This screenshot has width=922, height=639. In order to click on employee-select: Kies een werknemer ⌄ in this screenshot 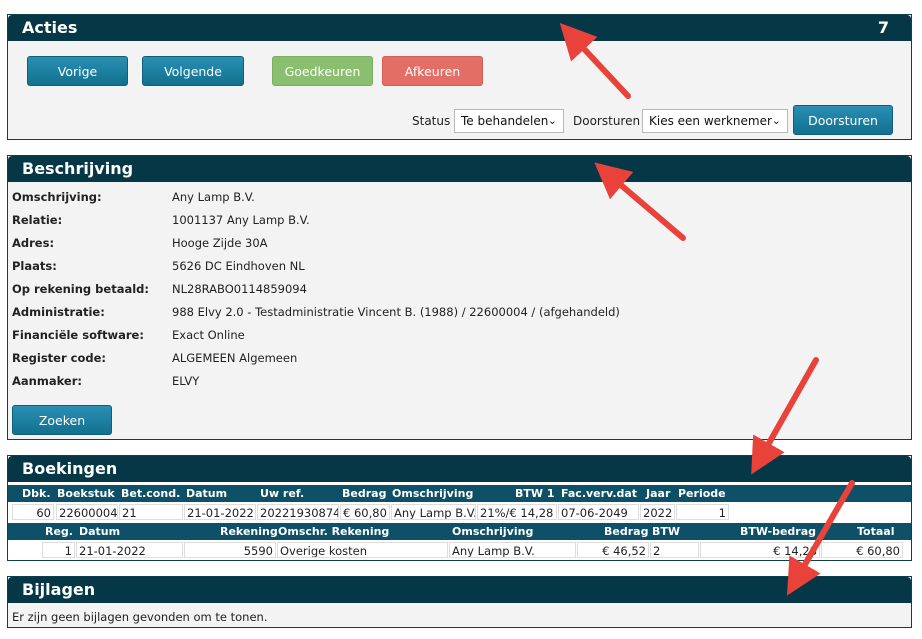, I will do `click(715, 121)`.